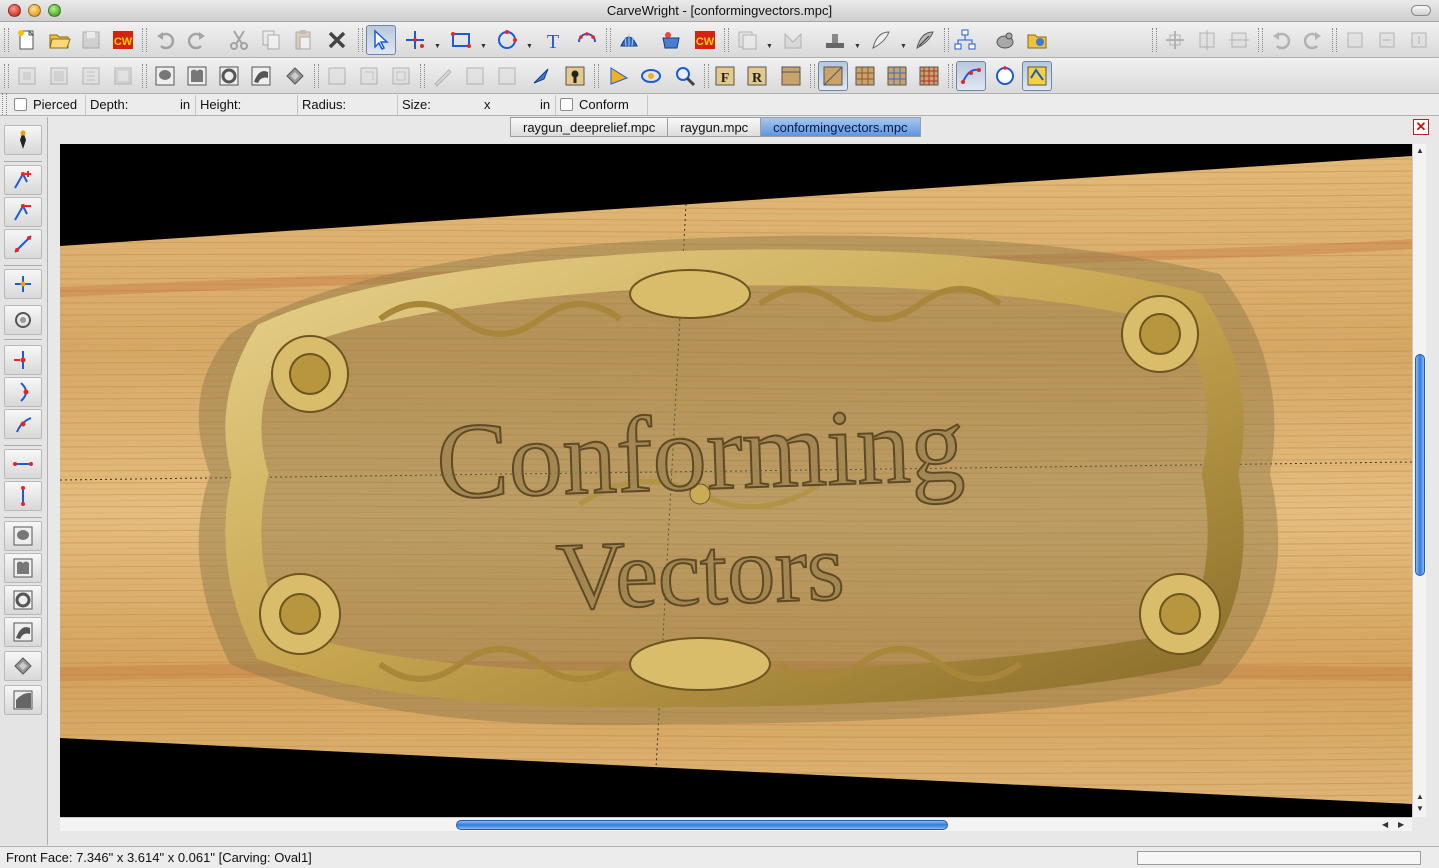  I want to click on grid-icon, so click(865, 76).